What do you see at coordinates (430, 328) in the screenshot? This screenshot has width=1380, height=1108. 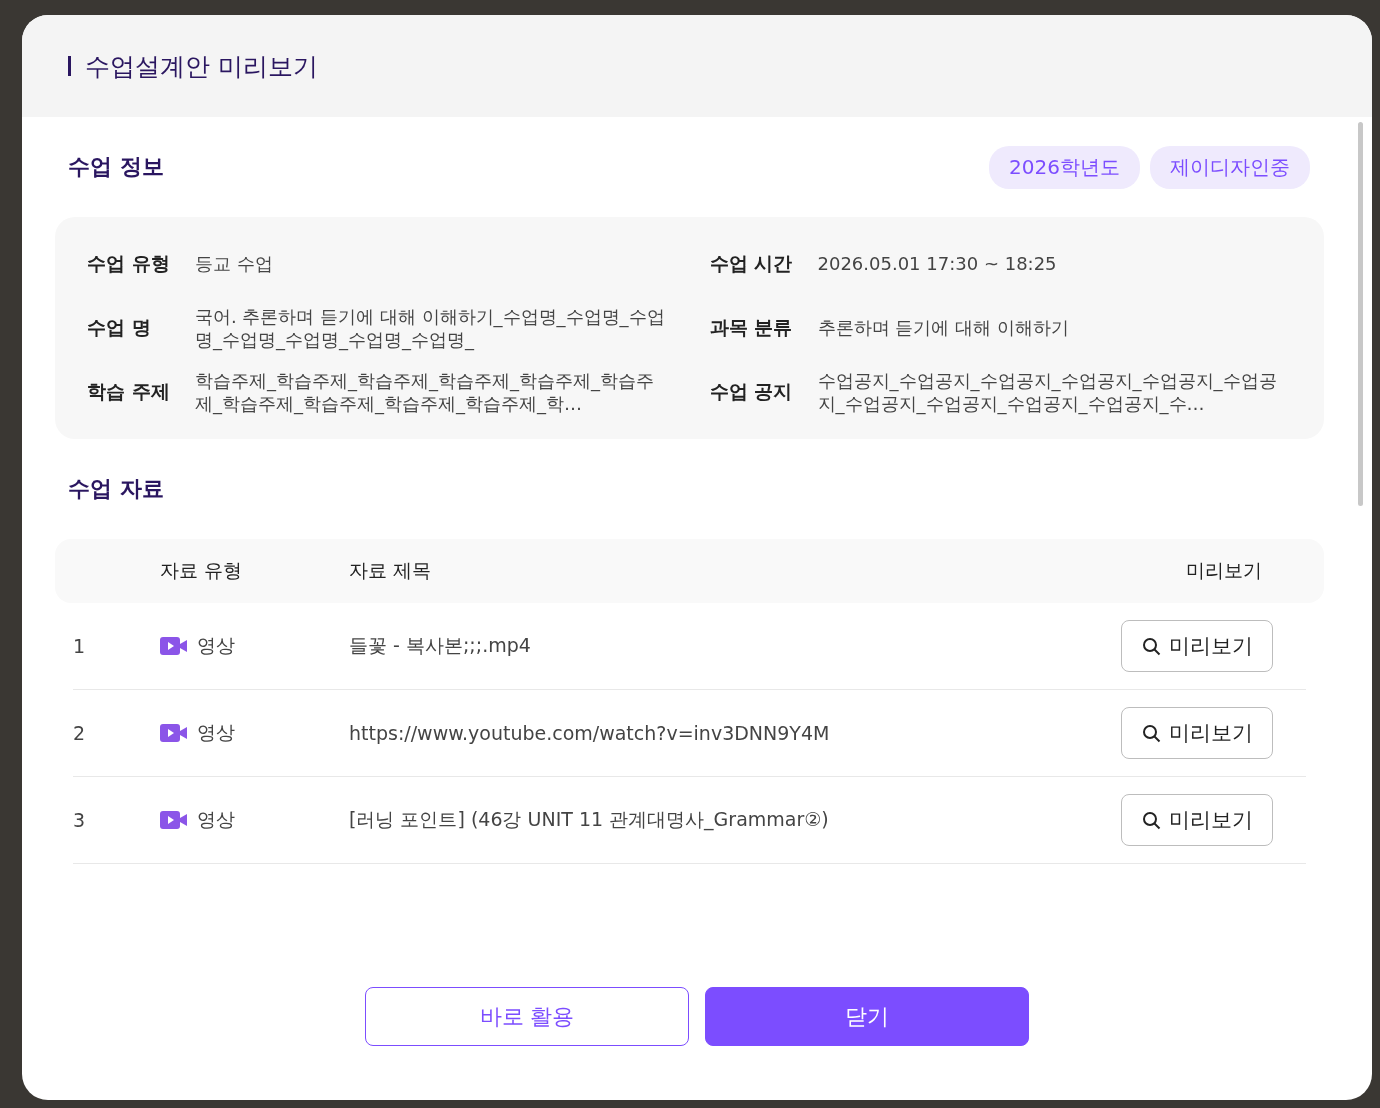 I see `field-value: 국어. 추론하며 듣기에 대해 이해하기_수업명_수업명_수업명_수업명_수업명_수업명_수업명_` at bounding box center [430, 328].